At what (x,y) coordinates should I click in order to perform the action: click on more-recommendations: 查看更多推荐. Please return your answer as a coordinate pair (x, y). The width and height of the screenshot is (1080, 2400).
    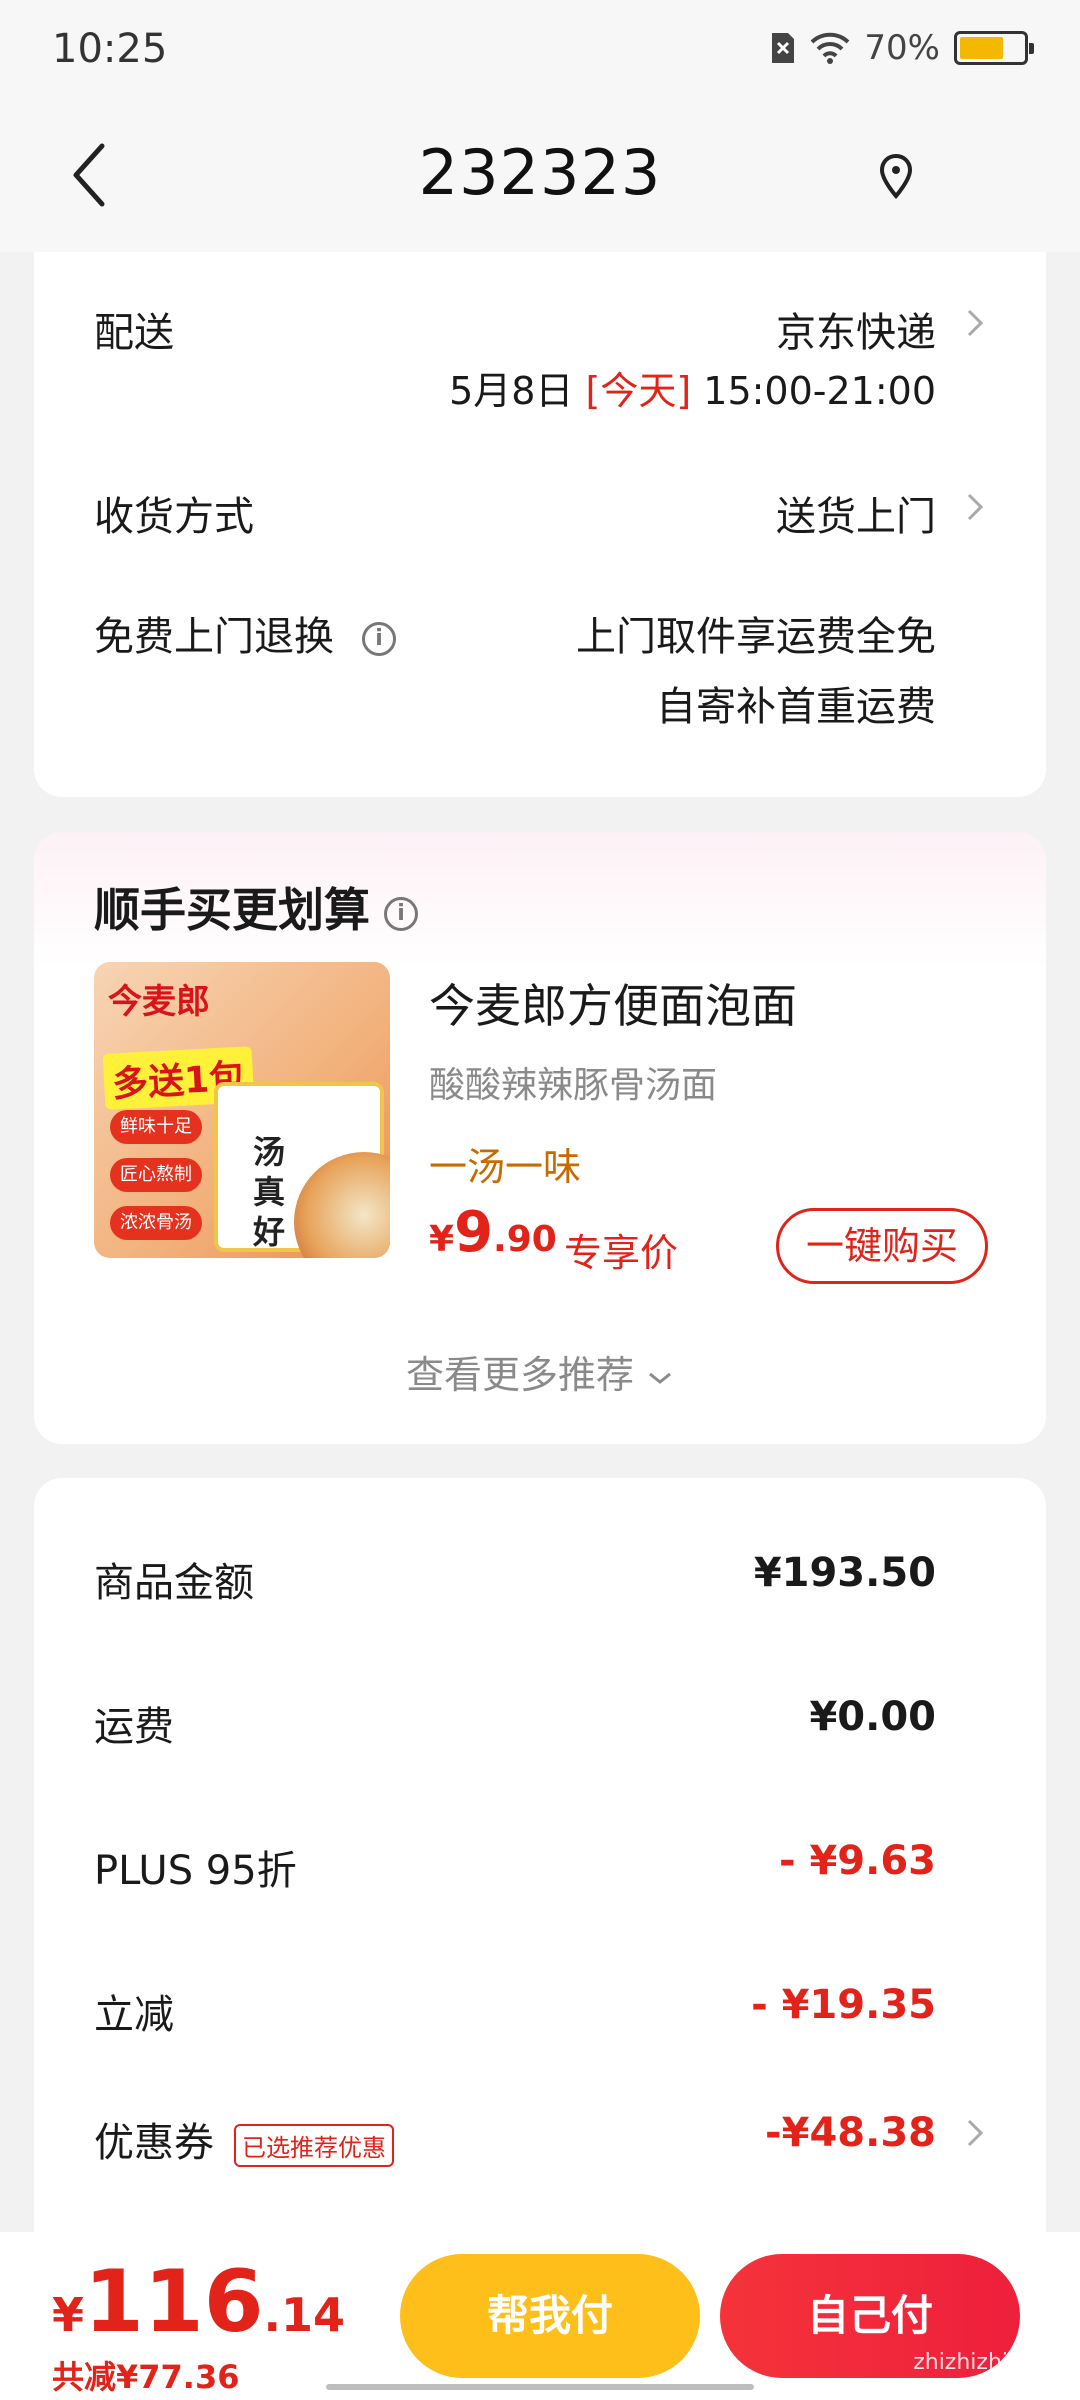
    Looking at the image, I should click on (540, 1371).